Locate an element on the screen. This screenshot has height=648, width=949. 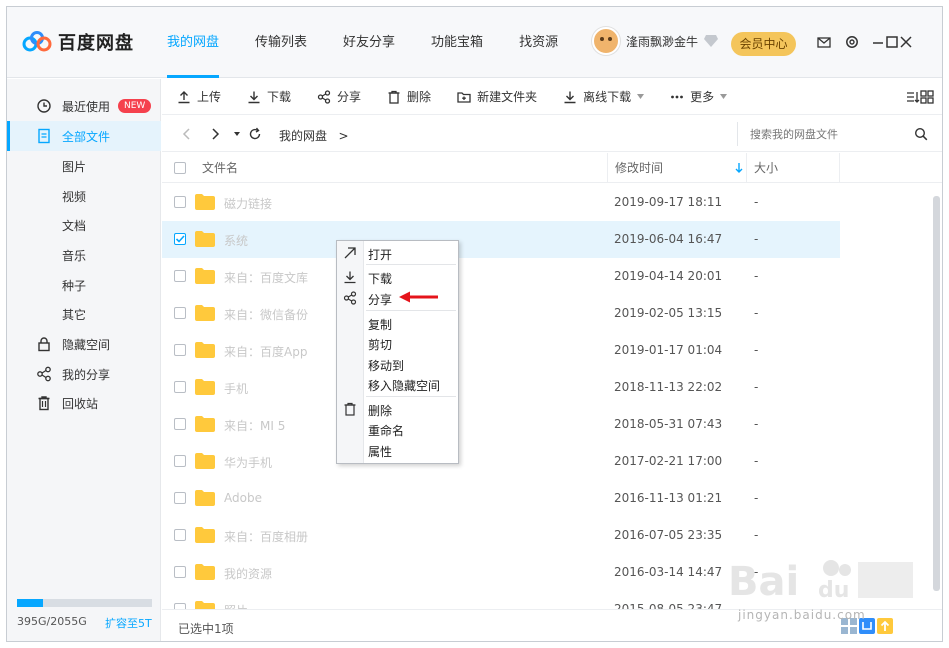
file-name: 来自：MI 5 is located at coordinates (254, 425).